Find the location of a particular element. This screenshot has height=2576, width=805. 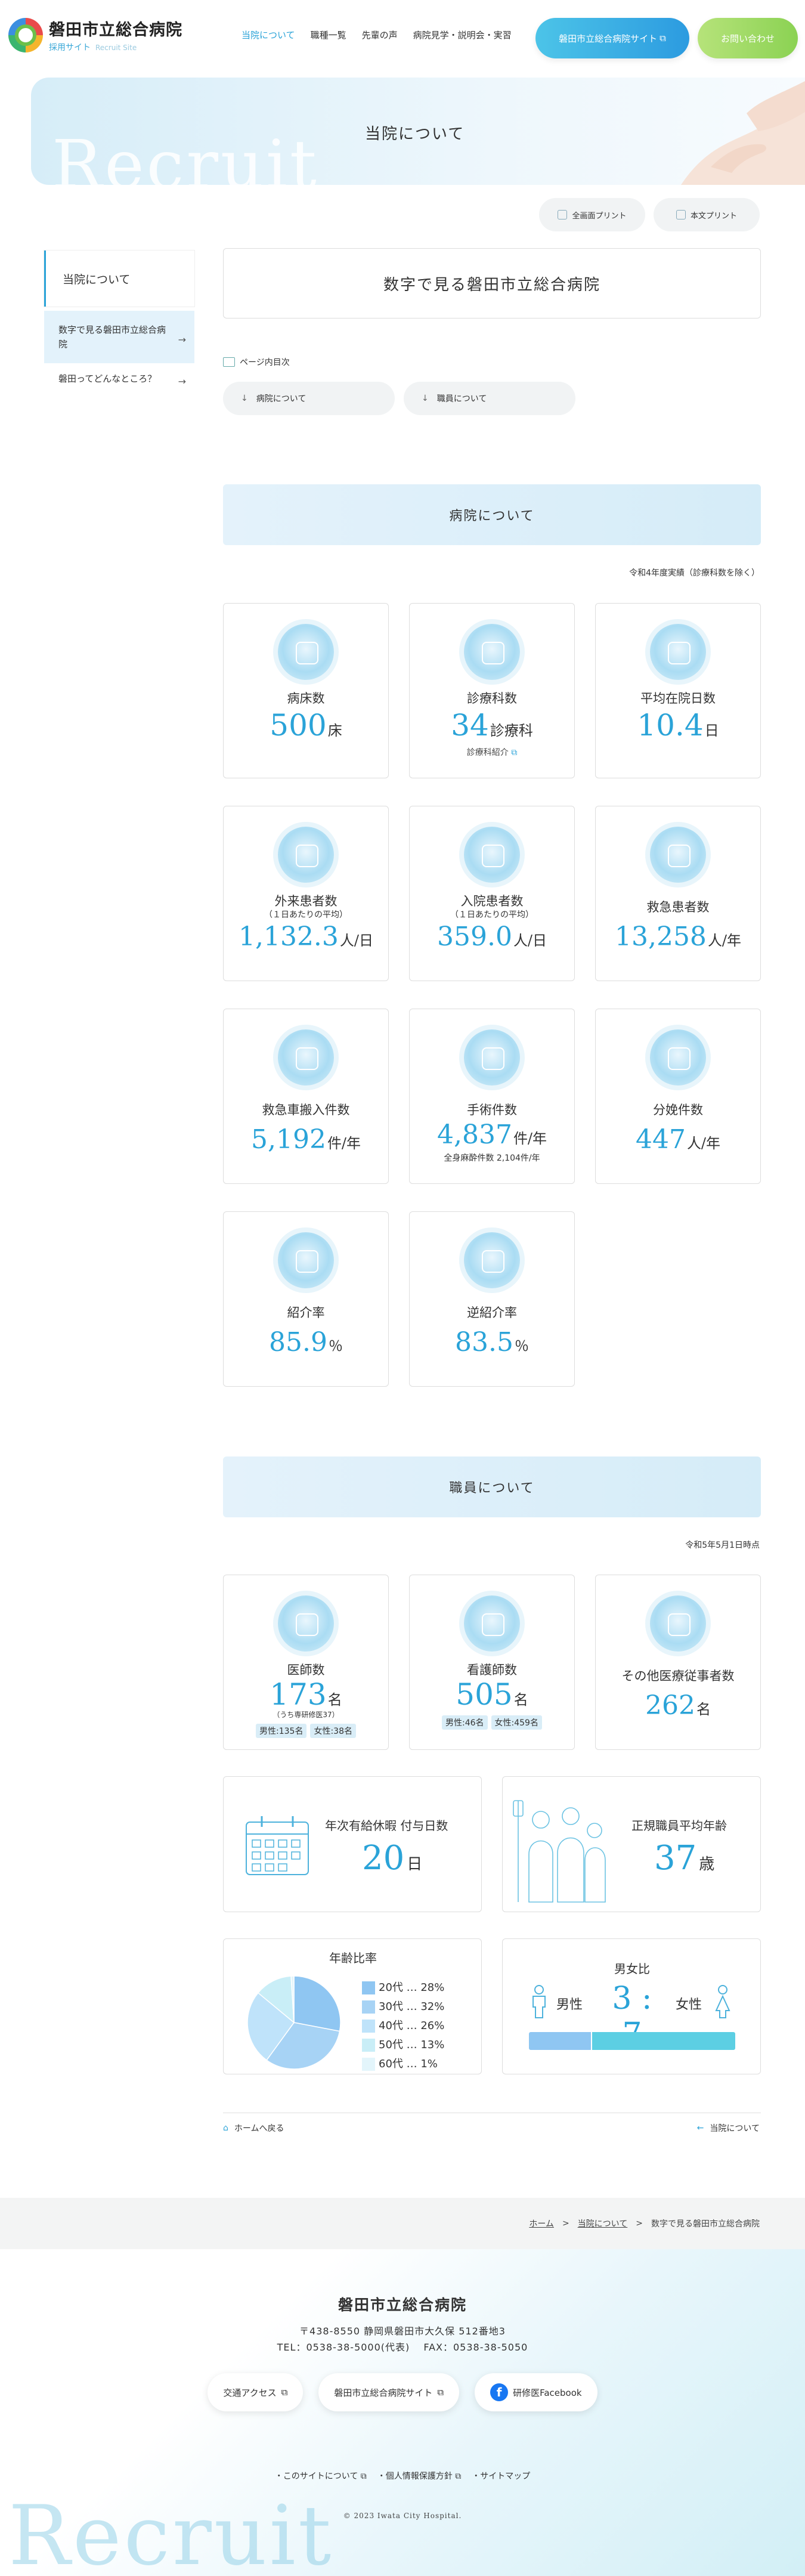

footer-link-label: 個人情報保護方針 is located at coordinates (419, 2477).